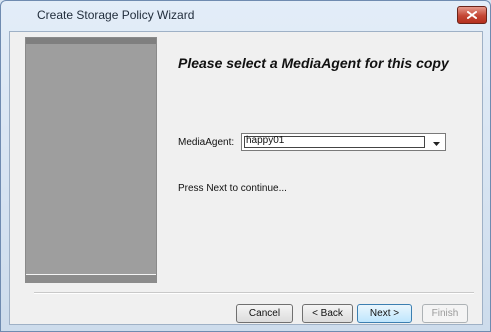 The height and width of the screenshot is (332, 491). I want to click on media-agent-label: MediaAgent:, so click(206, 142).